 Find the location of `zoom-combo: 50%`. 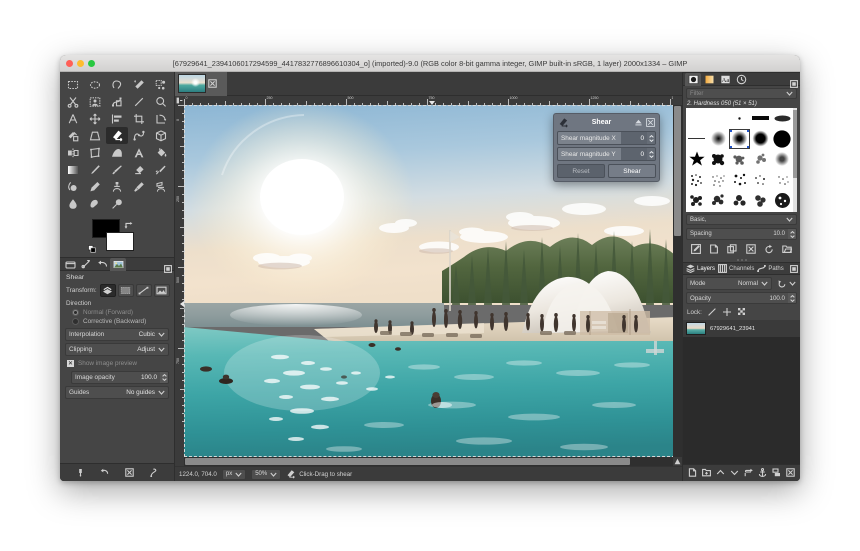

zoom-combo: 50% is located at coordinates (266, 474).